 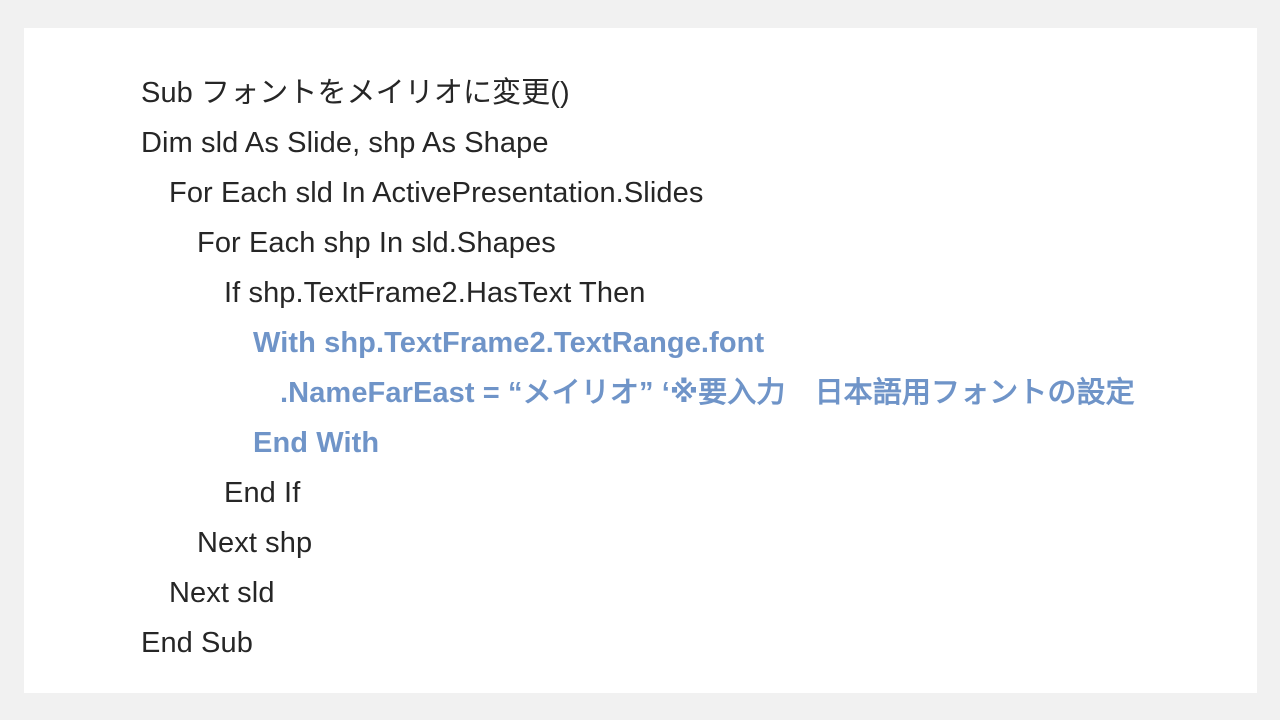 I want to click on code-line: If shp.TextFrame2.HasText Then, so click(x=435, y=293).